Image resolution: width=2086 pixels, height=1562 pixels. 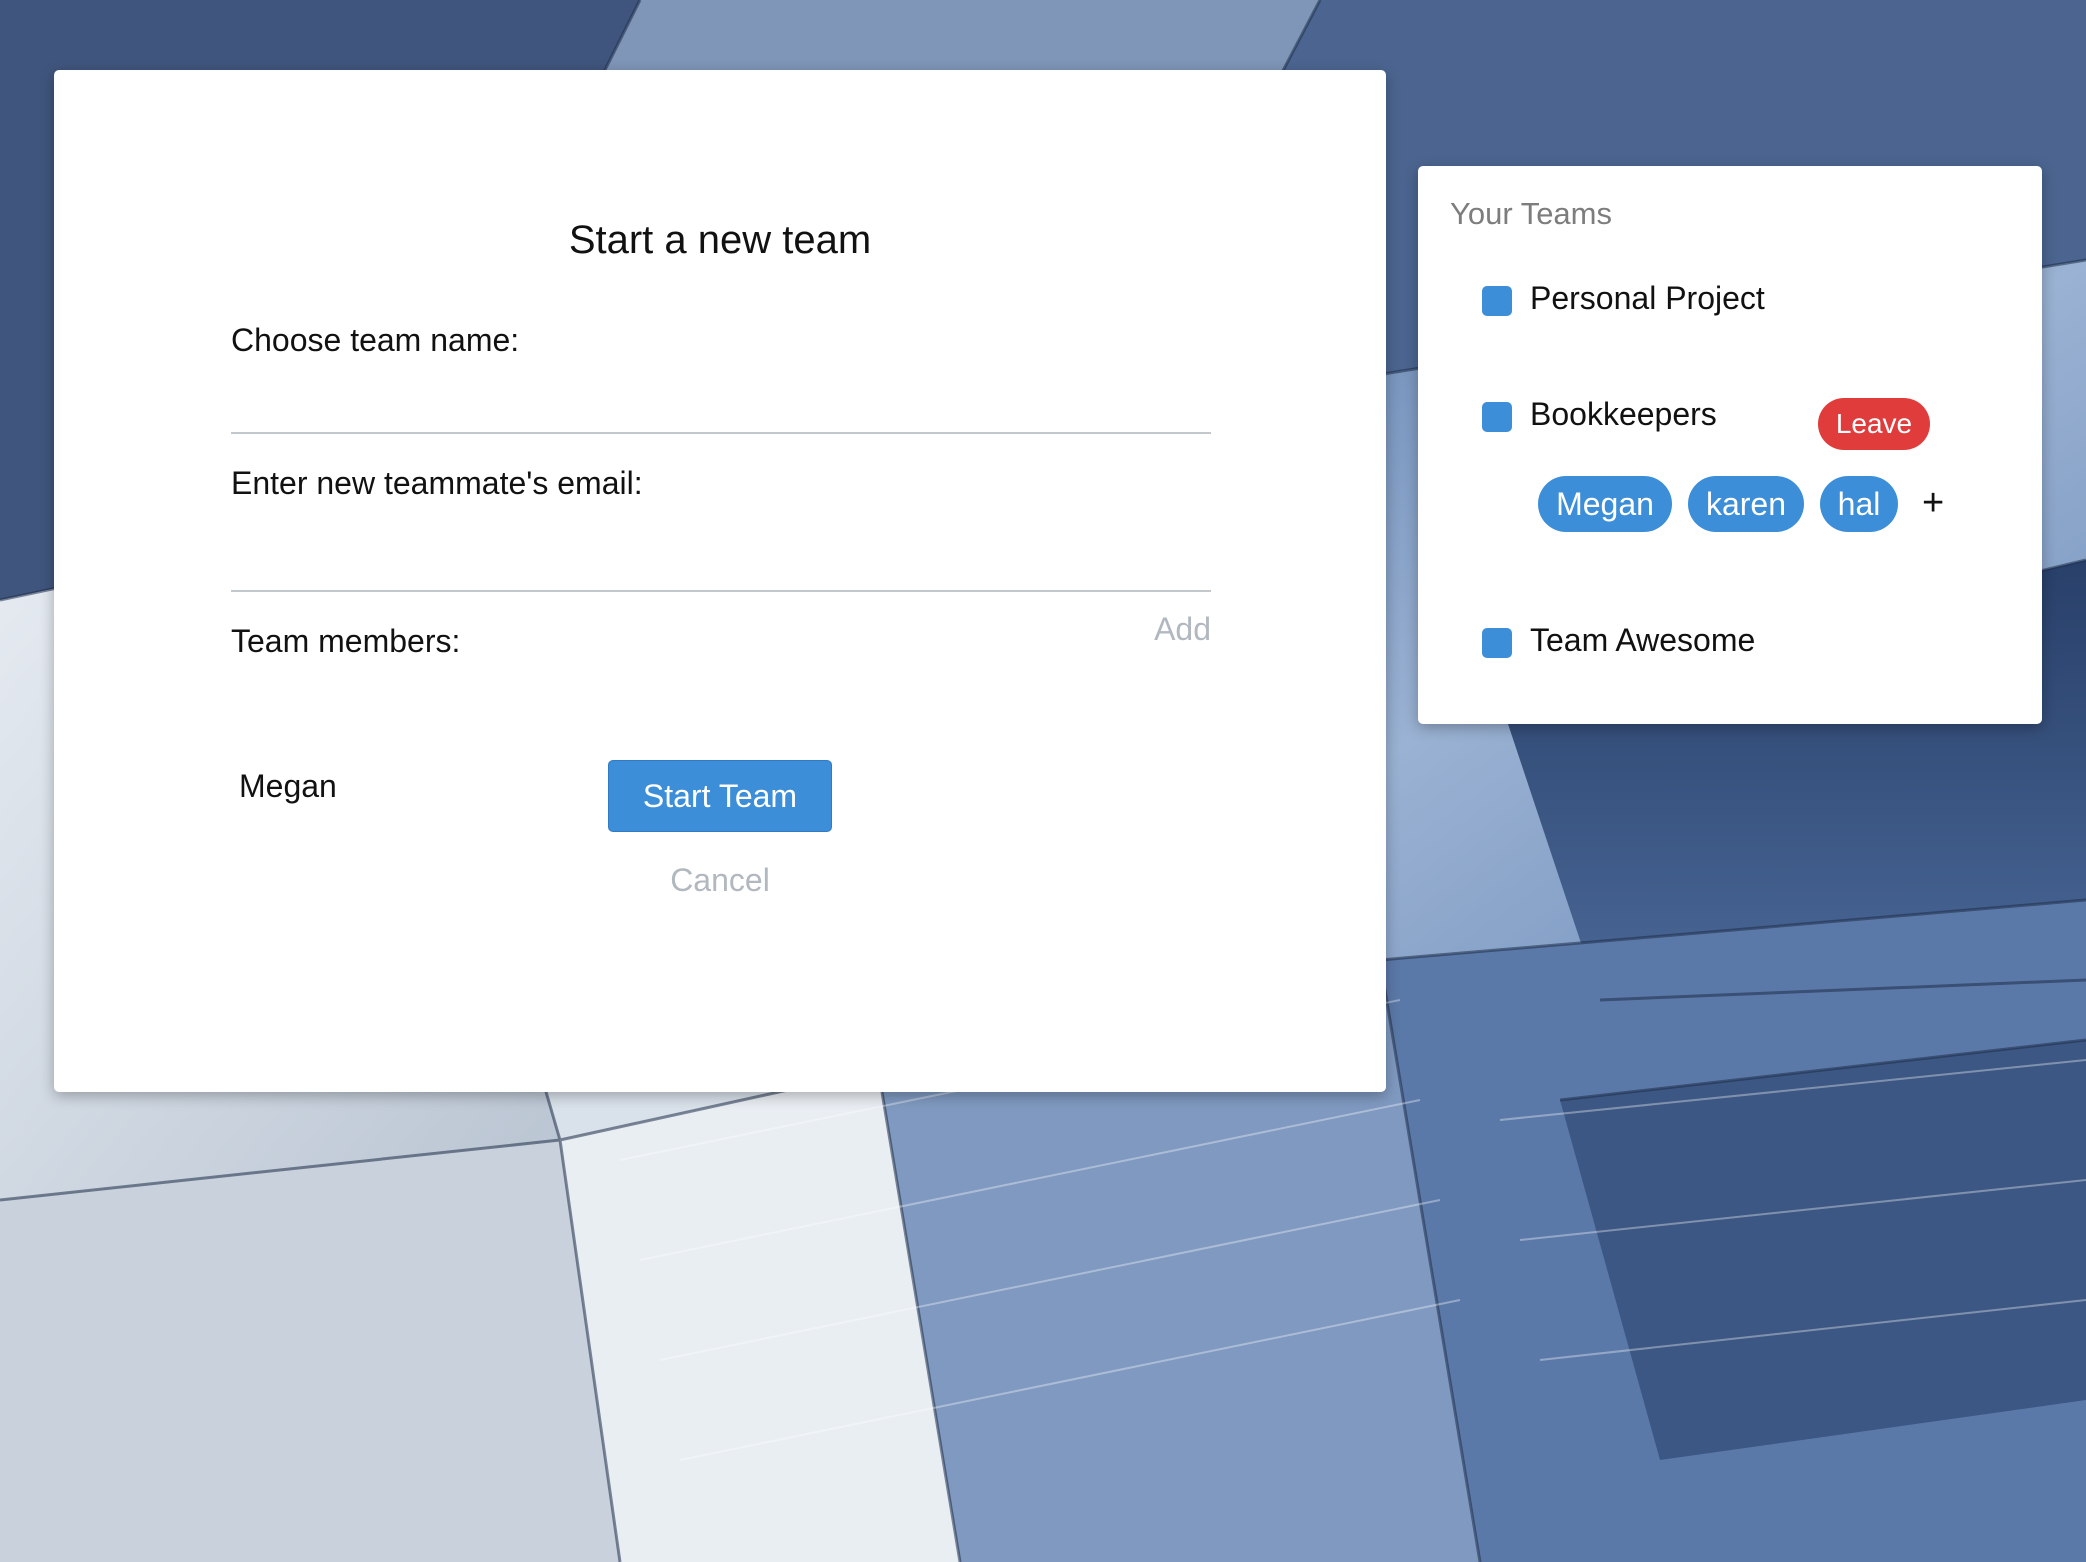 What do you see at coordinates (1643, 640) in the screenshot?
I see `team-name: Team Awesome` at bounding box center [1643, 640].